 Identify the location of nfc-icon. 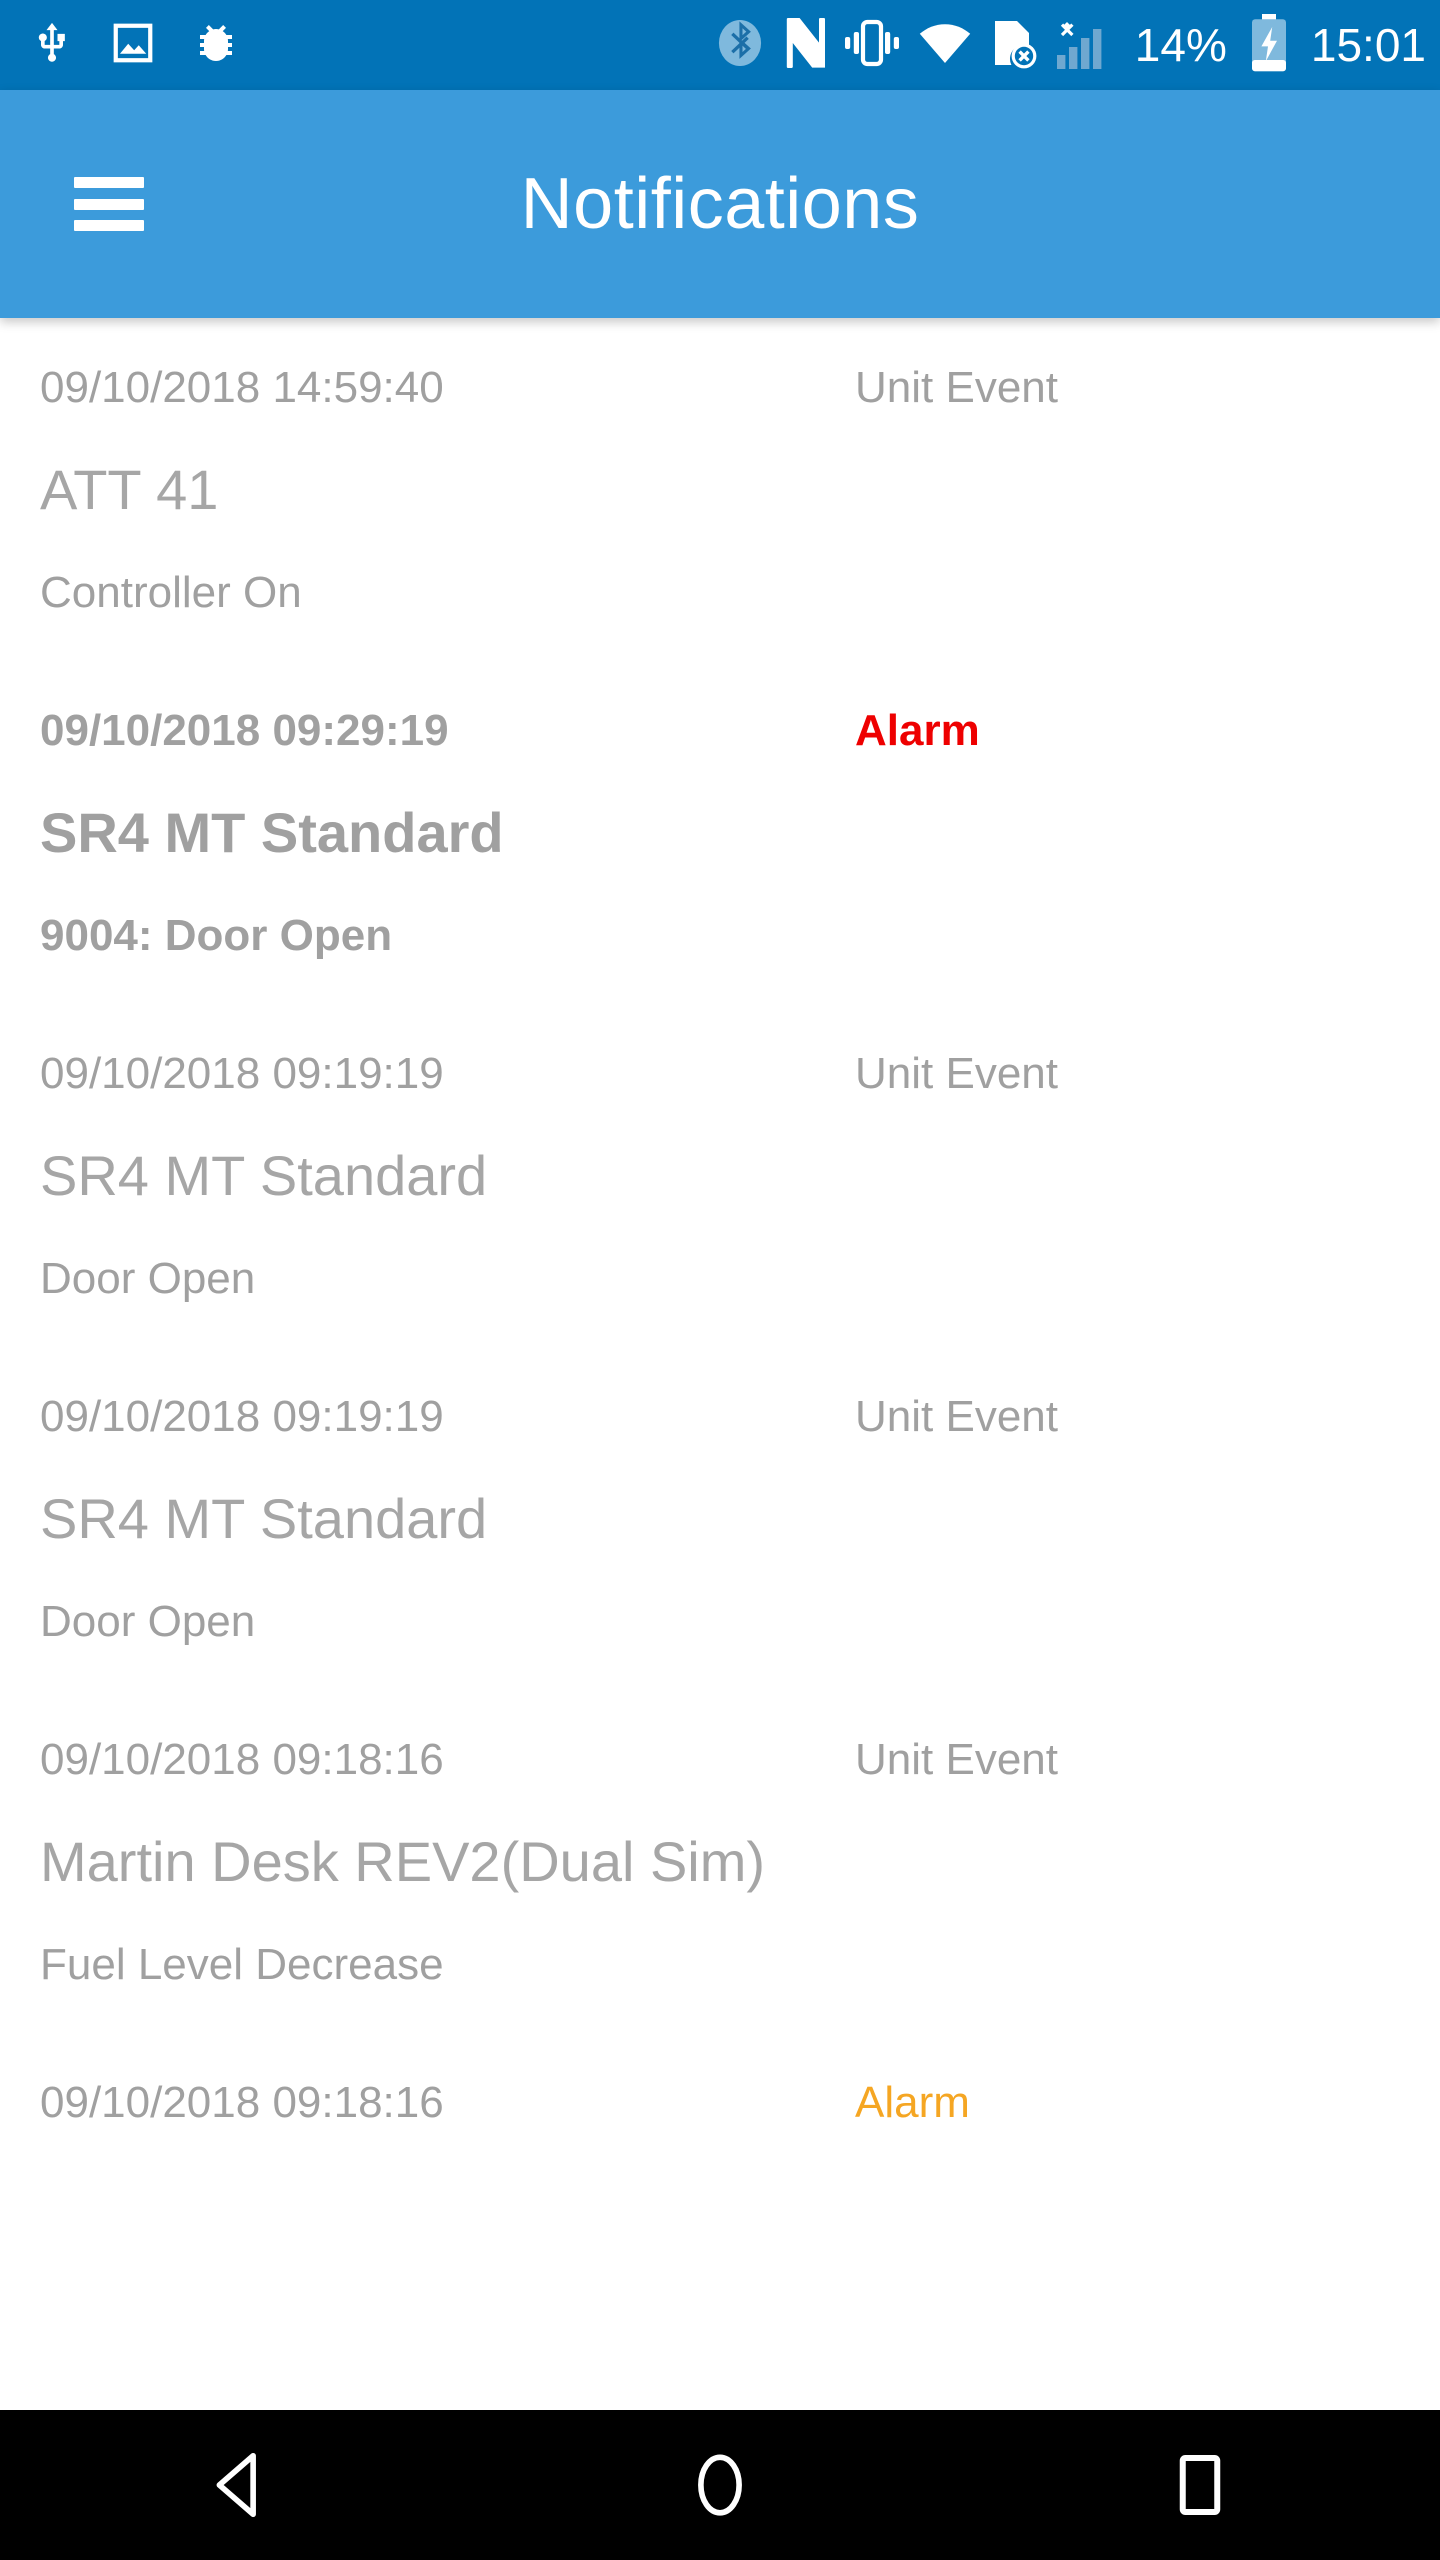
(803, 45).